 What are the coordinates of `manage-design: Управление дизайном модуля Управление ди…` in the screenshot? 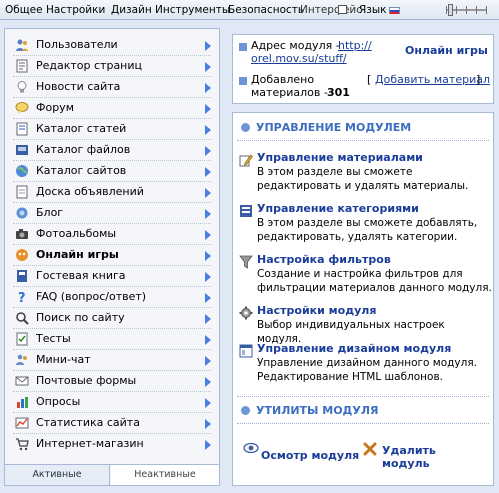 It's located at (364, 363).